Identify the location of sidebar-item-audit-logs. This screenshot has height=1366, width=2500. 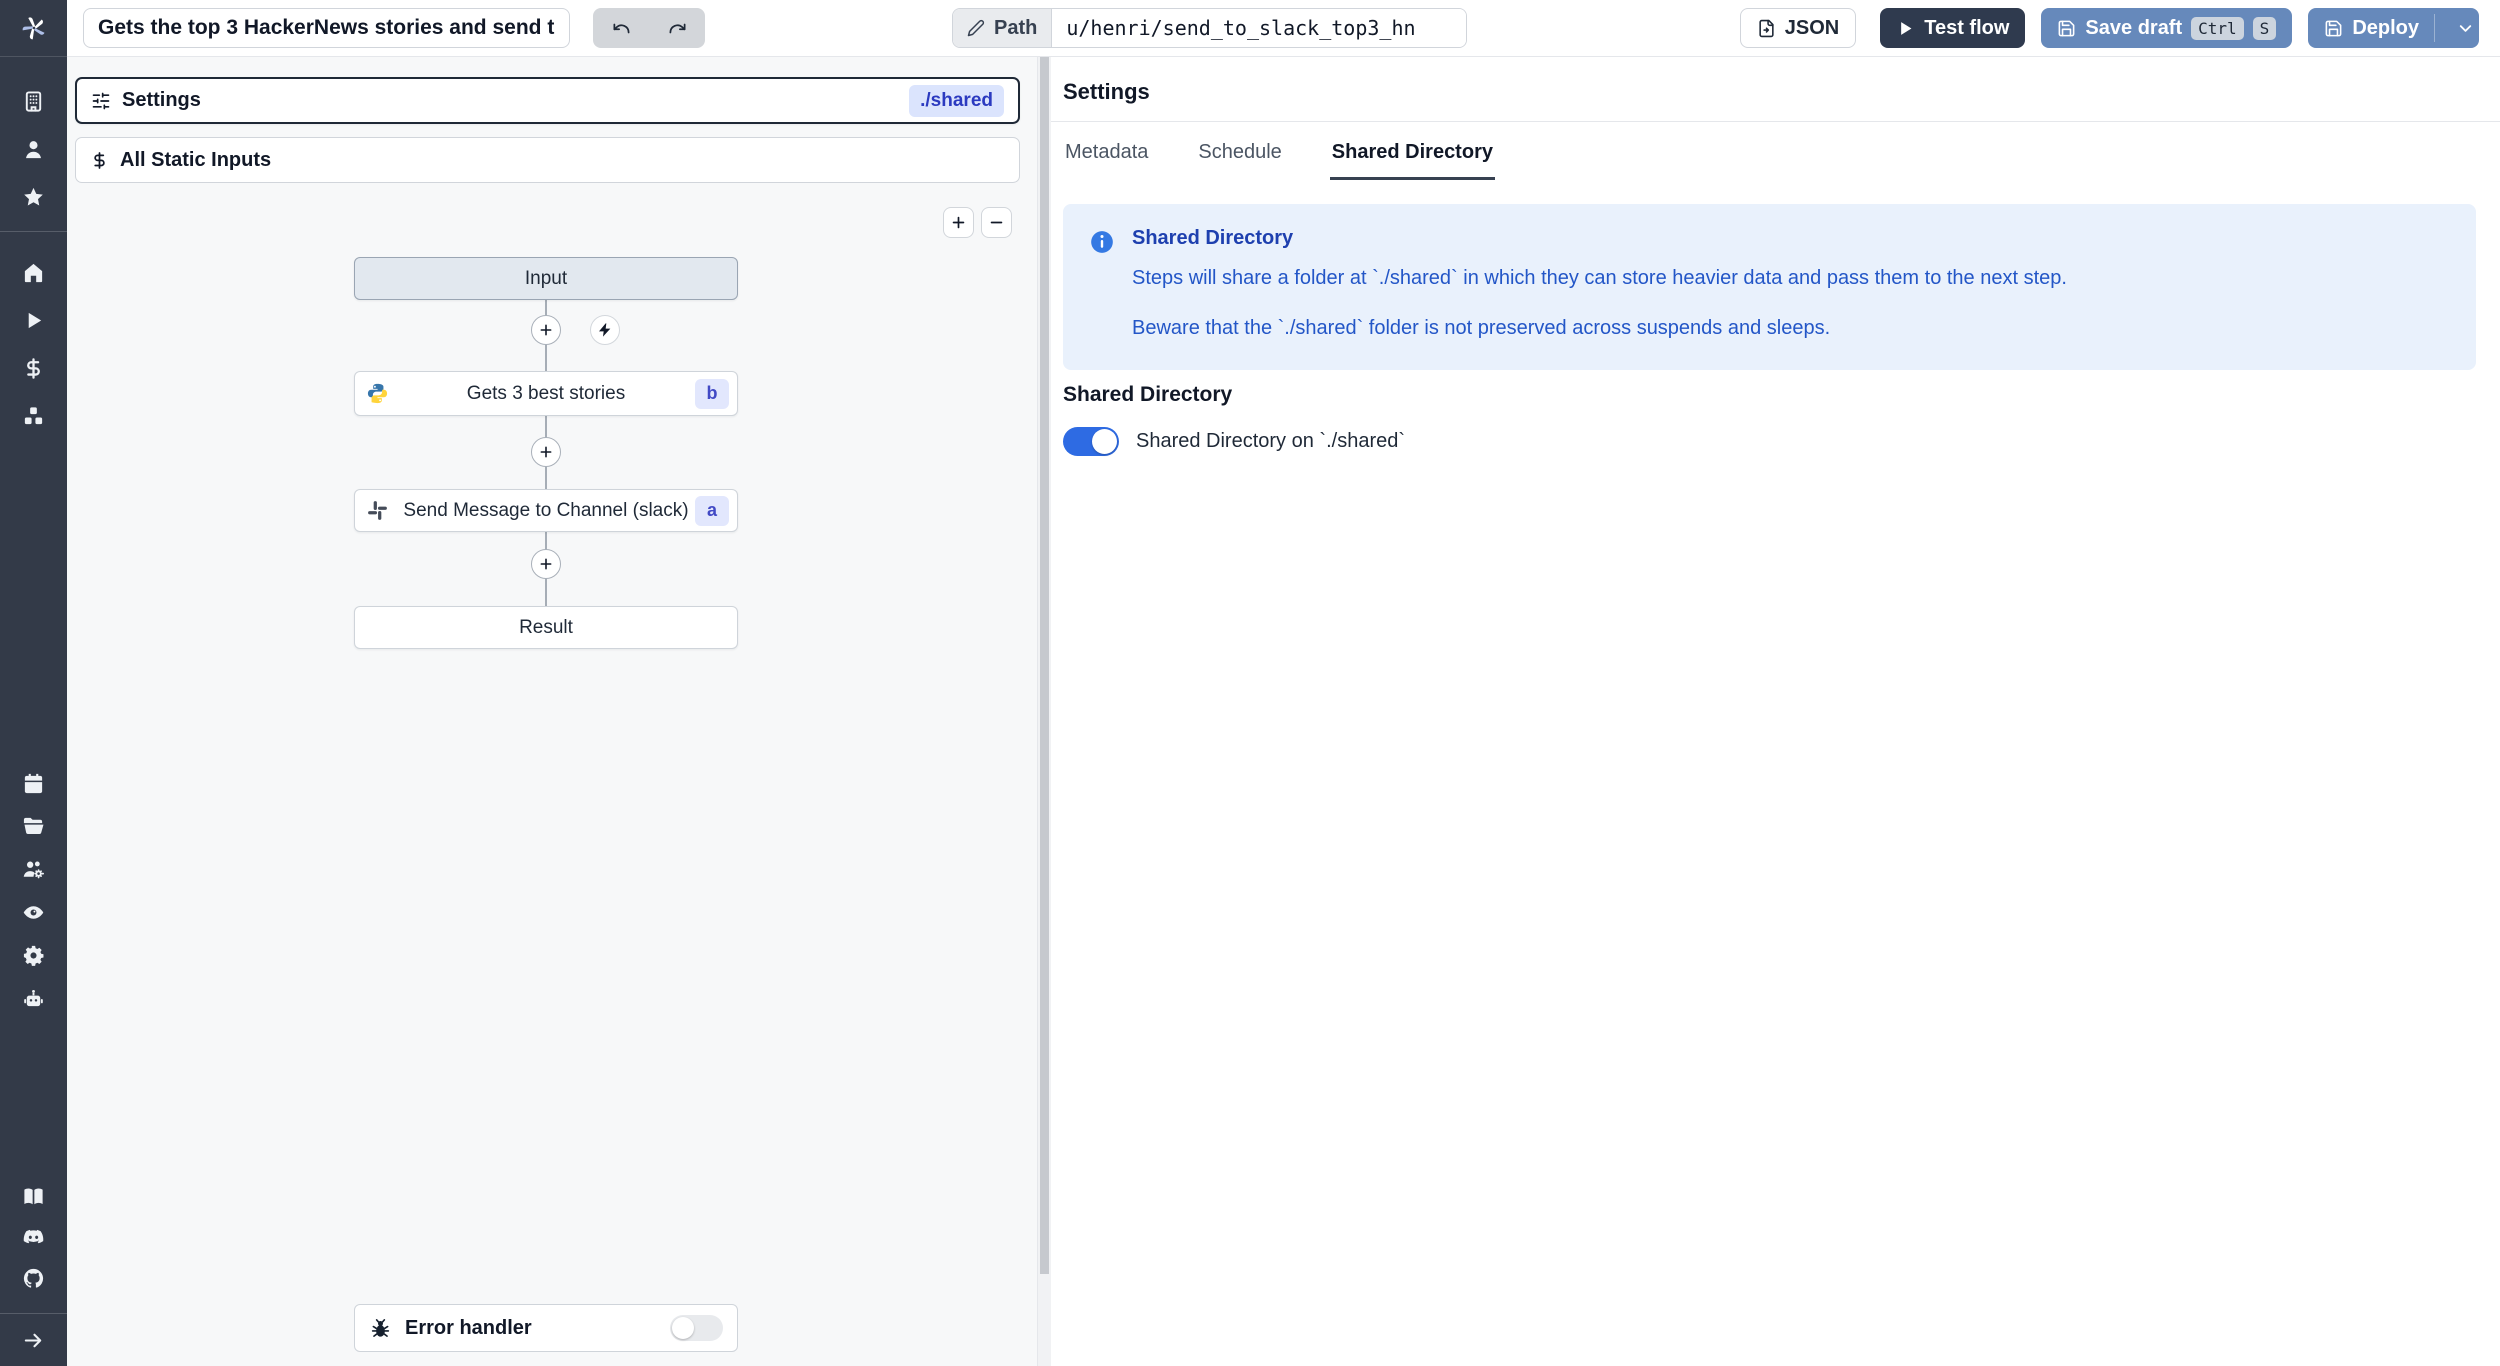
(33, 912).